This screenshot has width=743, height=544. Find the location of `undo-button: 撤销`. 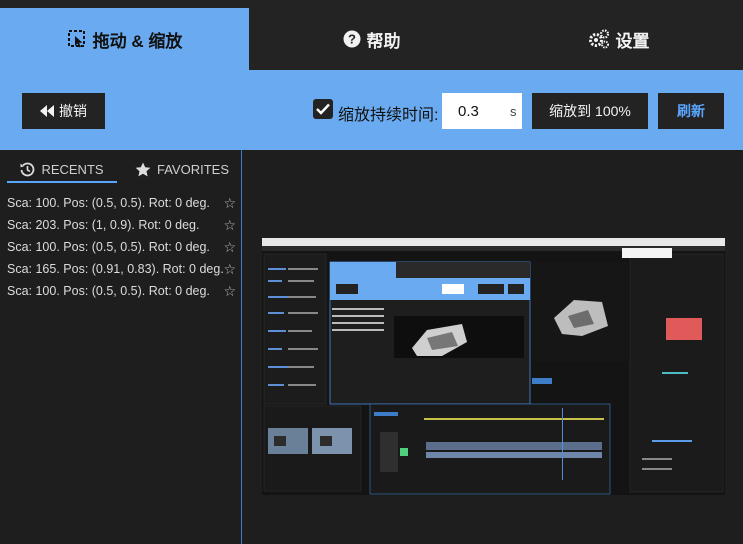

undo-button: 撤销 is located at coordinates (63, 111).